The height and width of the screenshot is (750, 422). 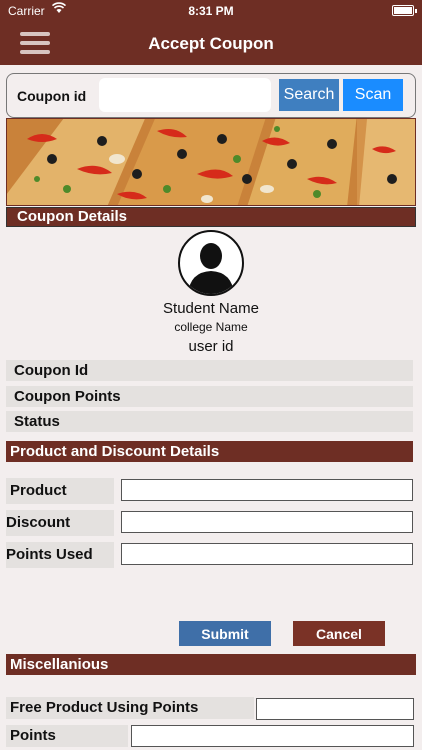 I want to click on status-bar: Carrier 8:31 PM, so click(x=211, y=11).